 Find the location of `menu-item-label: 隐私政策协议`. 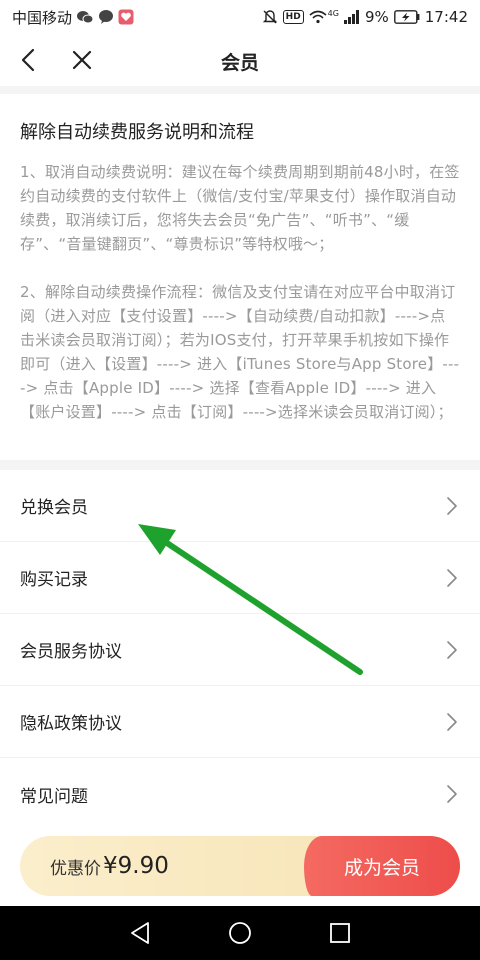

menu-item-label: 隐私政策协议 is located at coordinates (71, 724).